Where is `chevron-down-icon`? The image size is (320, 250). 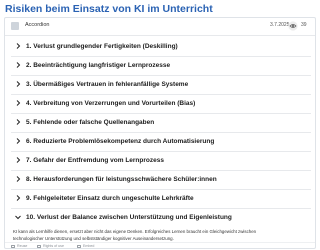 chevron-down-icon is located at coordinates (18, 217).